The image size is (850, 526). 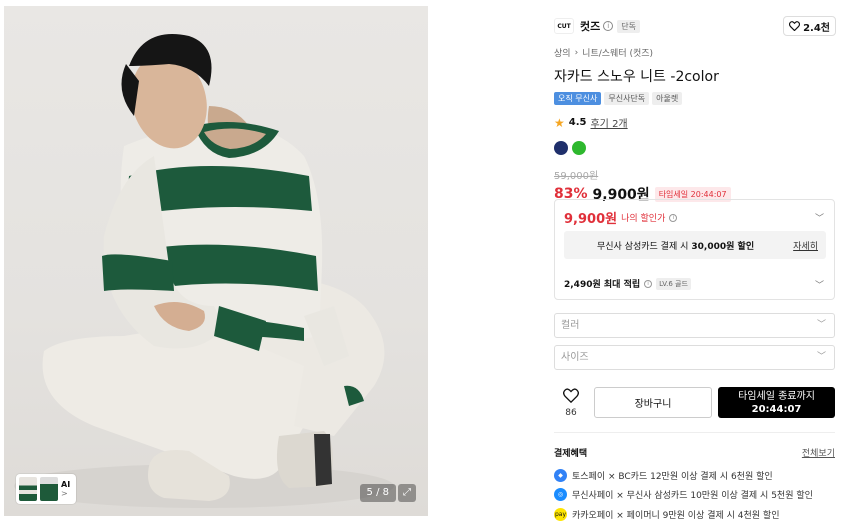 I want to click on level-tag: LV.6 골드, so click(x=673, y=283).